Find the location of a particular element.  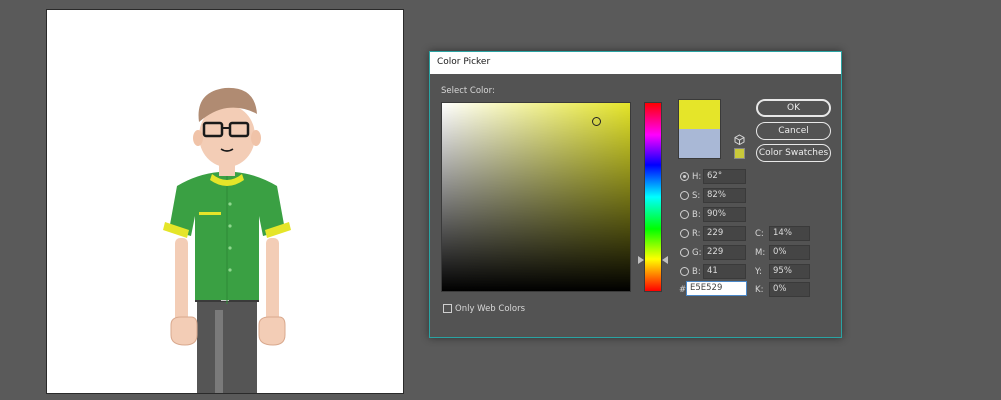

blue-field: 41 is located at coordinates (724, 271).